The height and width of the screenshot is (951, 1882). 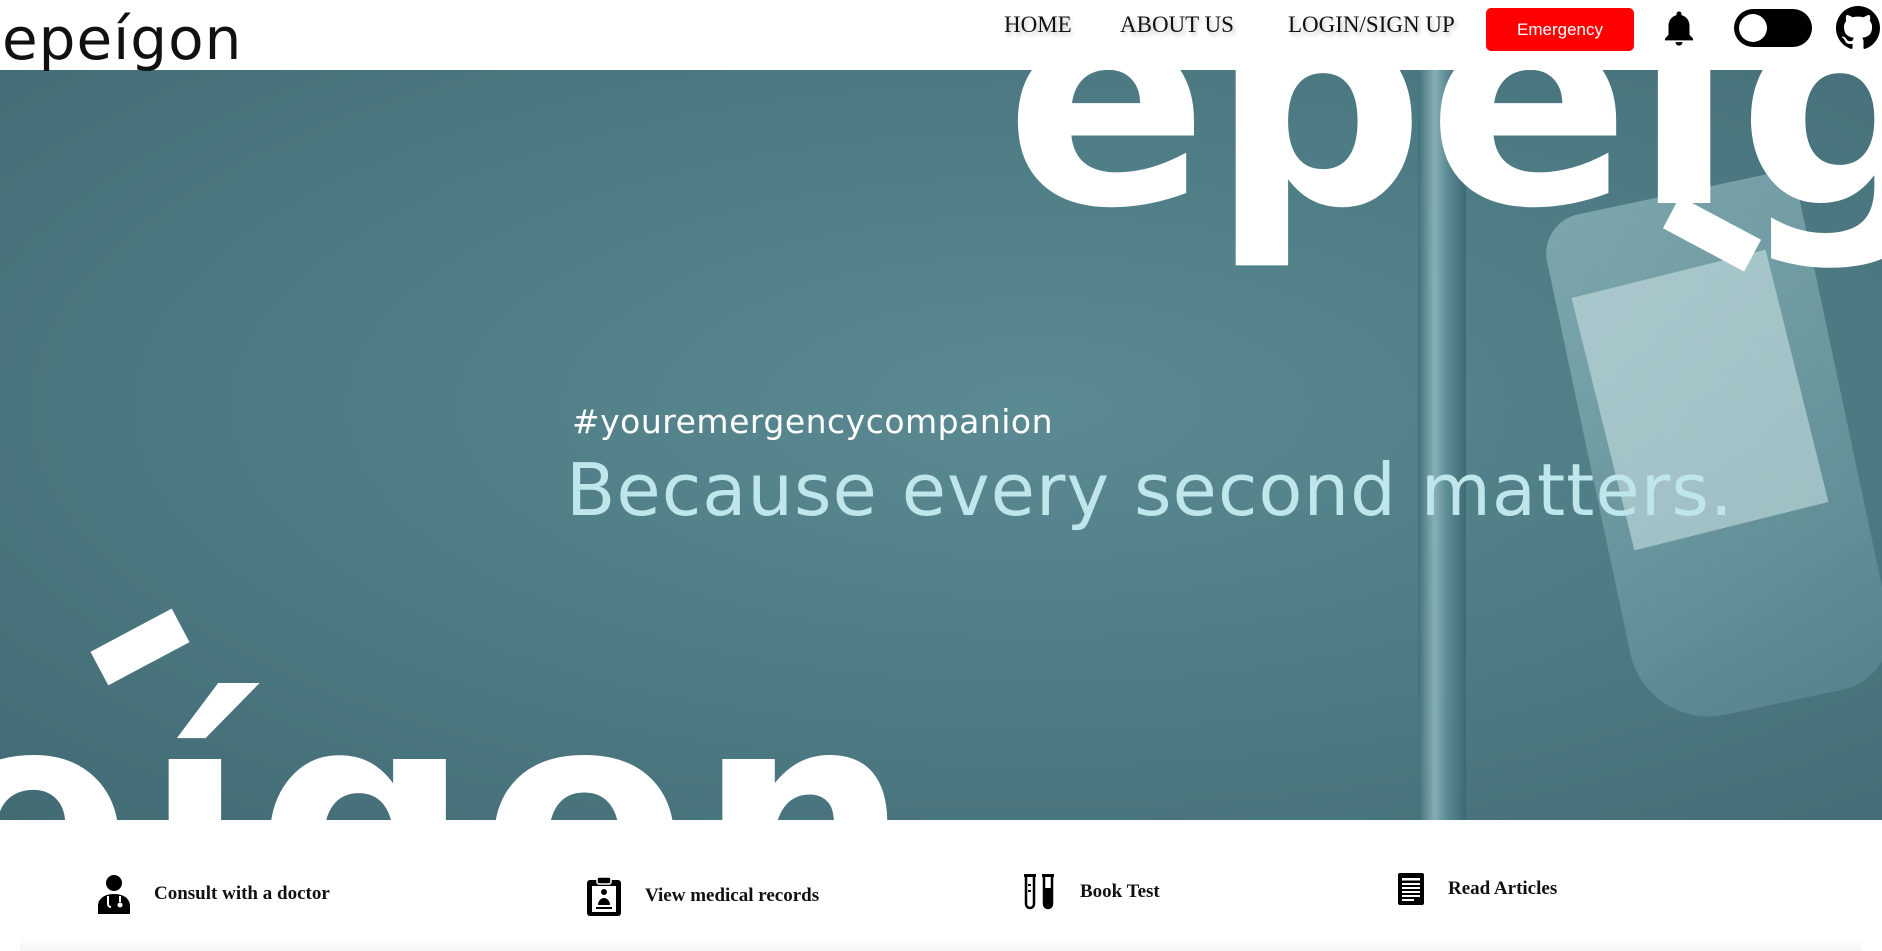 I want to click on toggle-knob, so click(x=1753, y=28).